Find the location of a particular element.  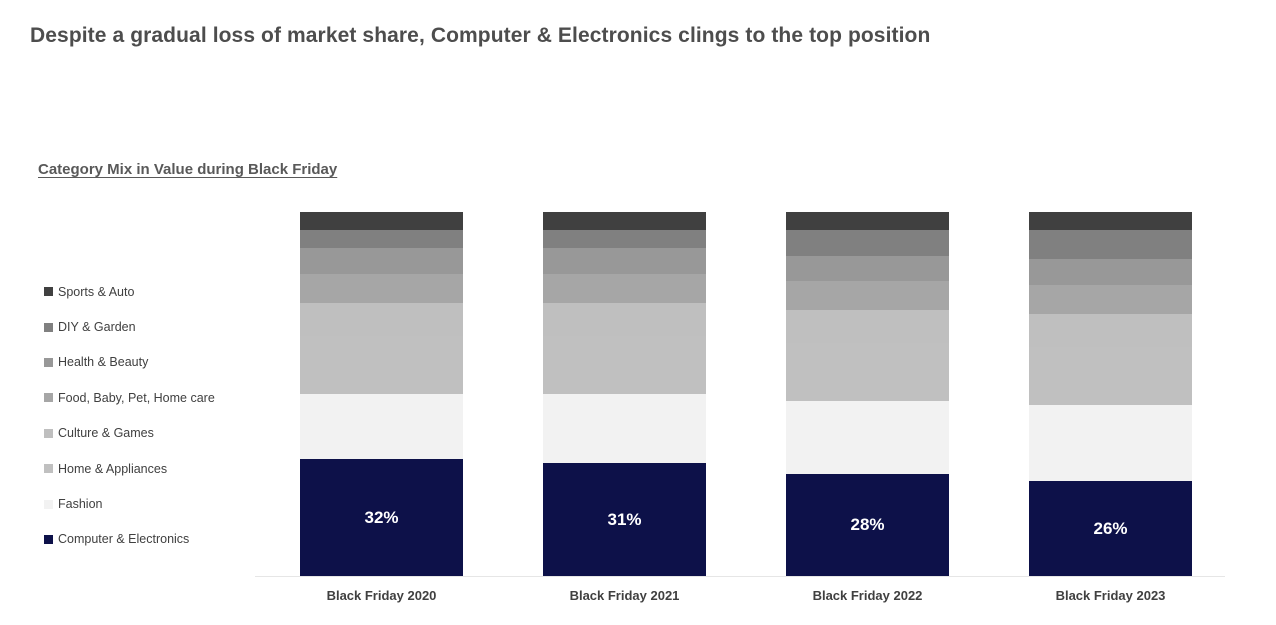

bar-segment: 28% is located at coordinates (867, 525).